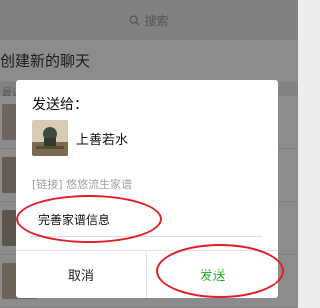 This screenshot has width=320, height=308. Describe the element at coordinates (146, 220) in the screenshot. I see `message-input` at that location.